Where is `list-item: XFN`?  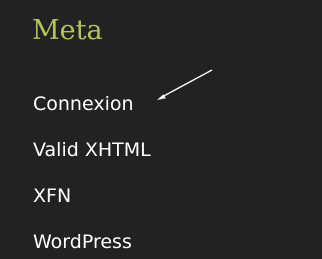
list-item: XFN is located at coordinates (52, 196).